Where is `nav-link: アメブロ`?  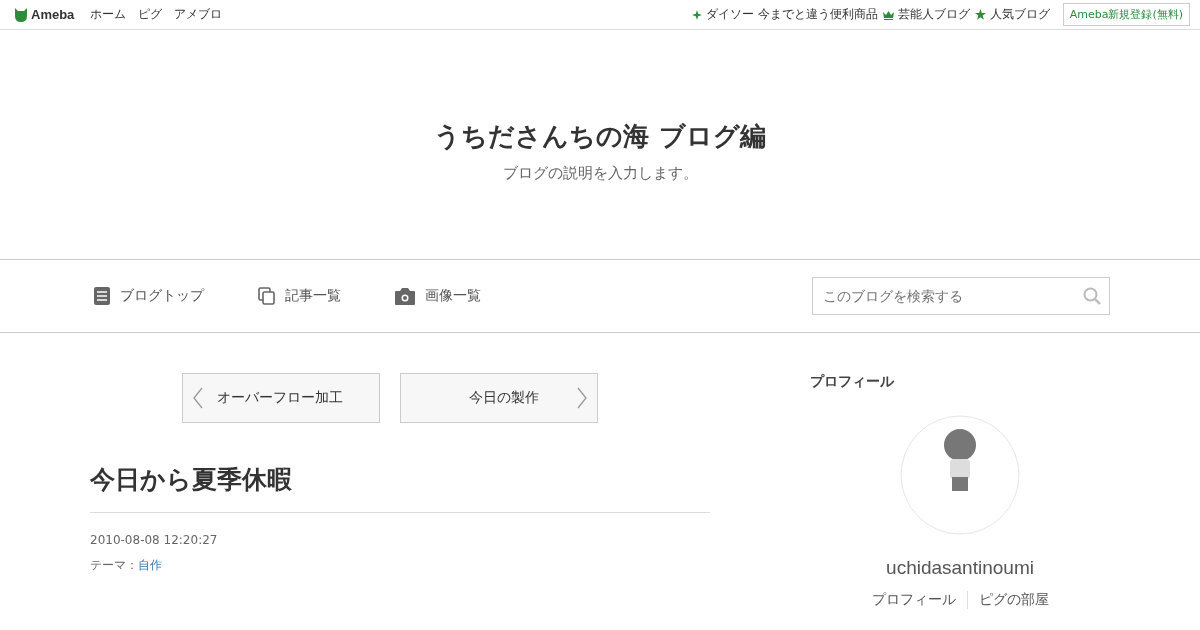
nav-link: アメブロ is located at coordinates (198, 14).